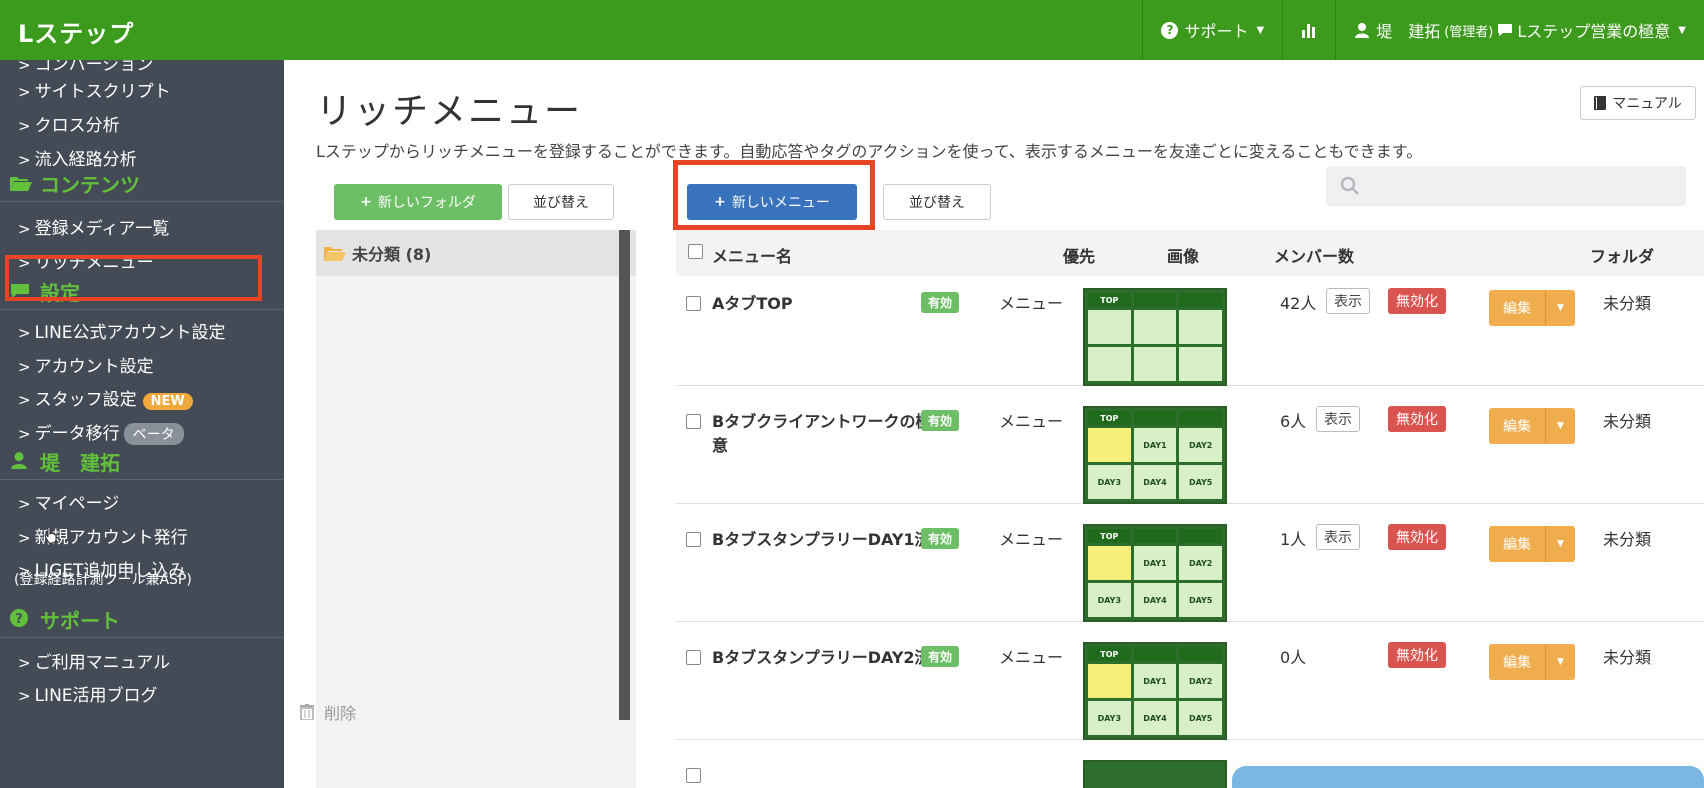 The image size is (1704, 788). I want to click on manual-button: マニュアル, so click(1638, 103).